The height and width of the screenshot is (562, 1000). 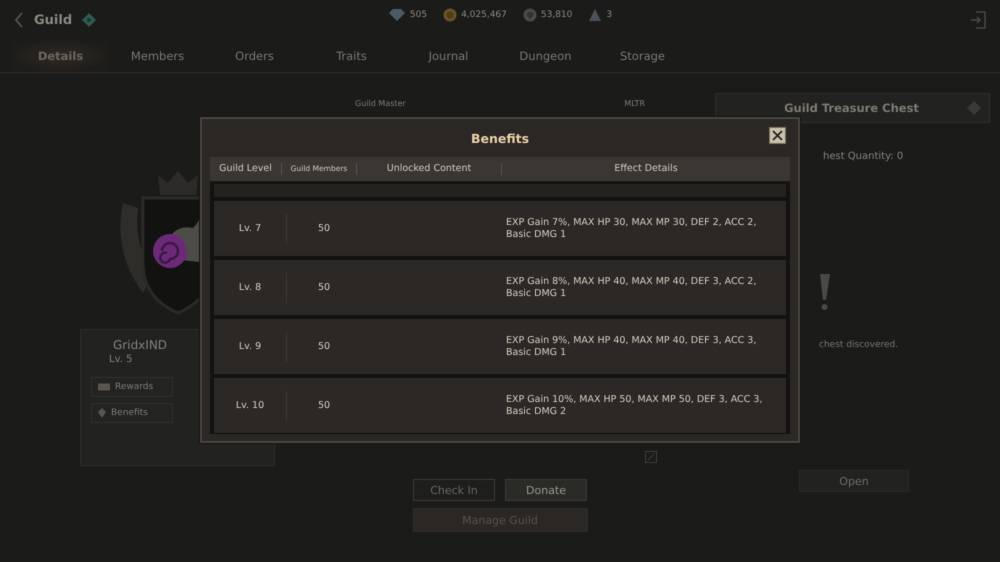 What do you see at coordinates (825, 291) in the screenshot?
I see `exclamation-icon` at bounding box center [825, 291].